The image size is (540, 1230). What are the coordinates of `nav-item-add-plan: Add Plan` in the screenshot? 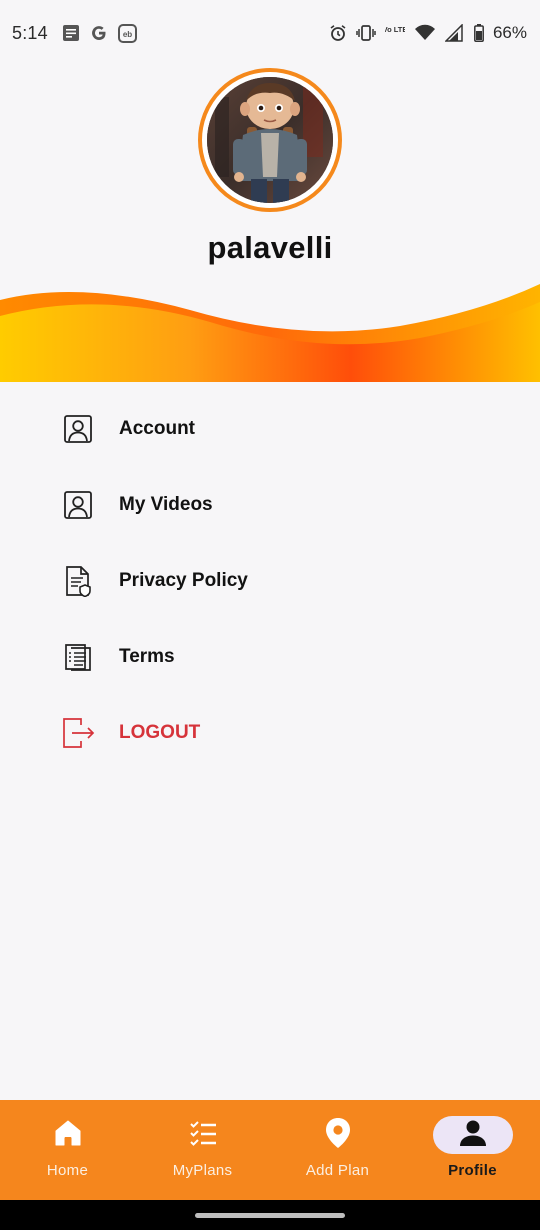 It's located at (337, 1150).